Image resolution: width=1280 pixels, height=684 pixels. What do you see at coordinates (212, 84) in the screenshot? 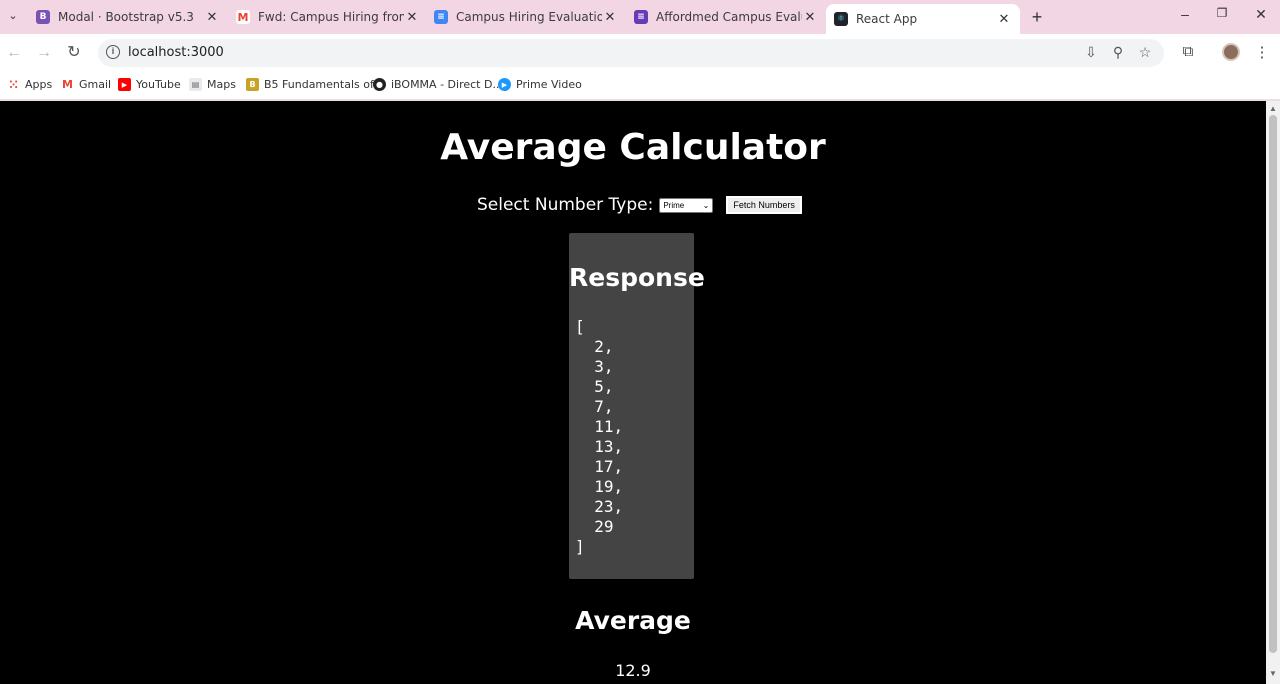
I see `bookmark-maps: ▤ Maps` at bounding box center [212, 84].